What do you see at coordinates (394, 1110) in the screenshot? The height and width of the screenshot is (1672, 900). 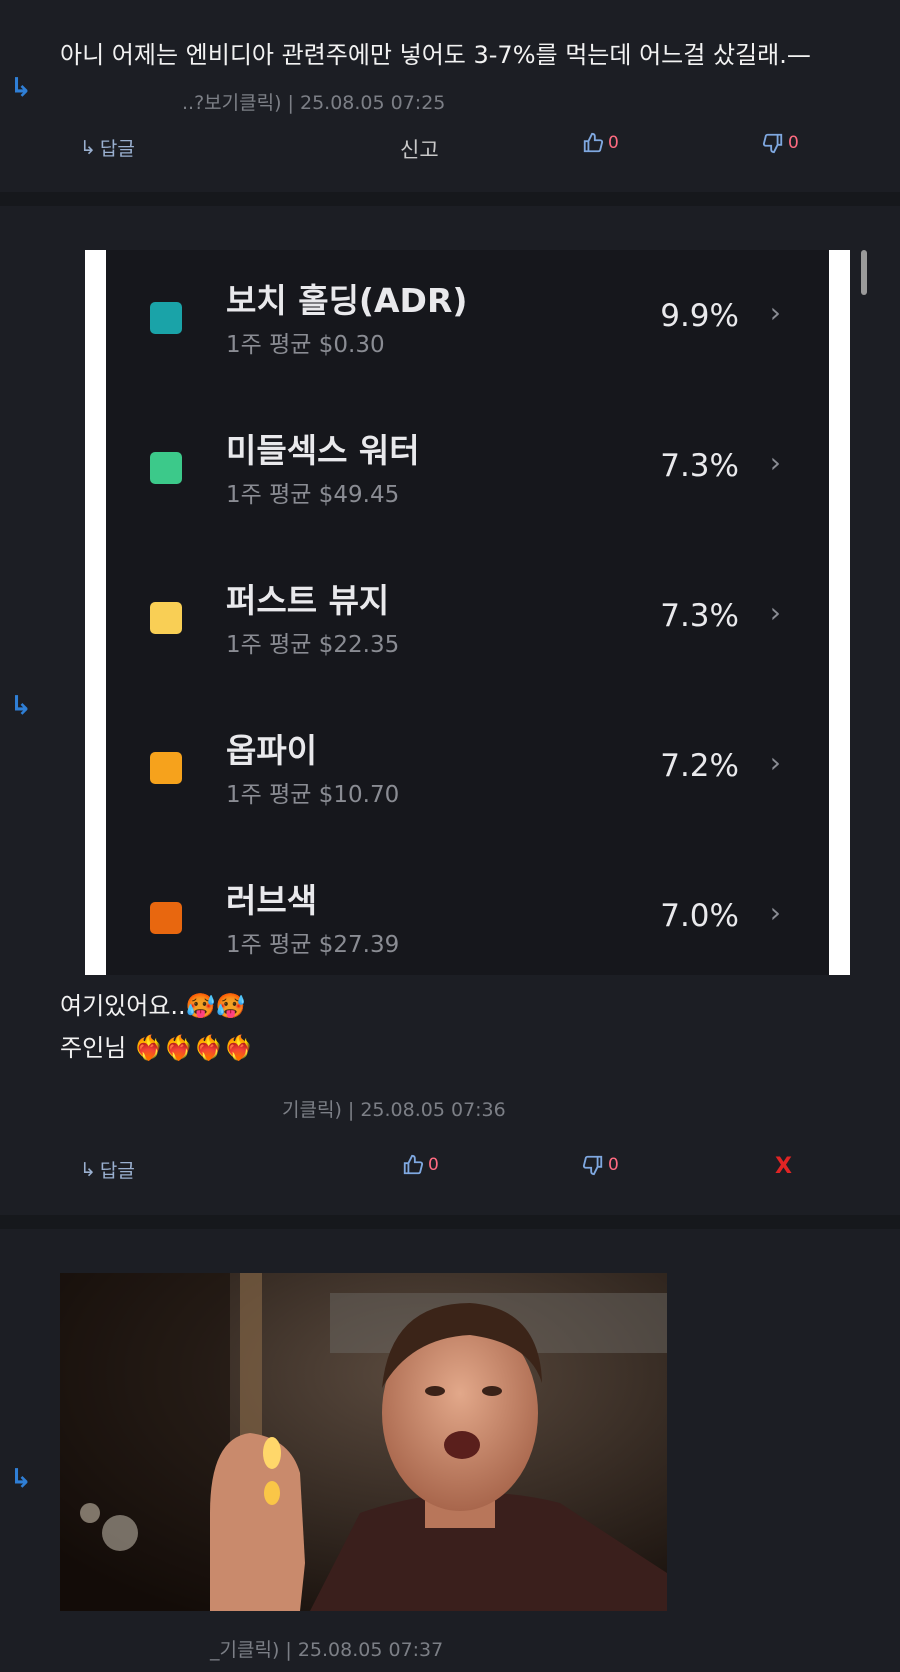 I see `comment-meta: 기클릭) | 25.08.05 07:36` at bounding box center [394, 1110].